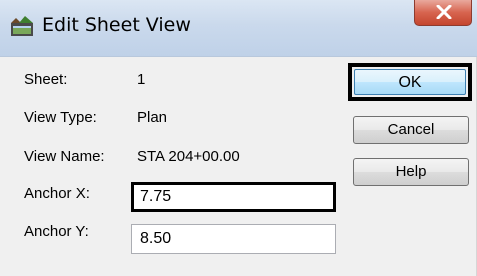  I want to click on help-button: Help, so click(411, 172).